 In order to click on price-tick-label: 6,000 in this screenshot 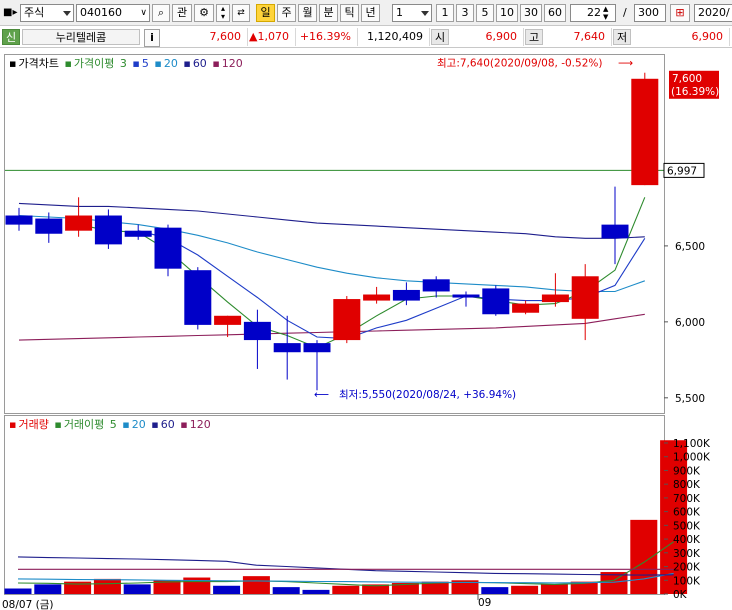, I will do `click(690, 323)`.